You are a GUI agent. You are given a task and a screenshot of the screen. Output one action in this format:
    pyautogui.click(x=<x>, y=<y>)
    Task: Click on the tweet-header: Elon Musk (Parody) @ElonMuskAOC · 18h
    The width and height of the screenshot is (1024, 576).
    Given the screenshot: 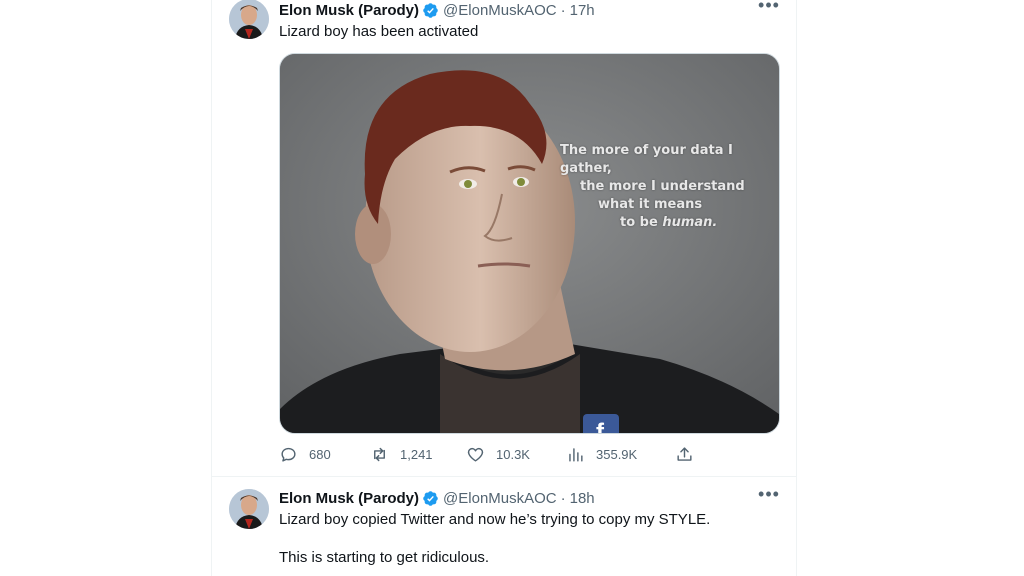 What is the action you would take?
    pyautogui.click(x=437, y=498)
    